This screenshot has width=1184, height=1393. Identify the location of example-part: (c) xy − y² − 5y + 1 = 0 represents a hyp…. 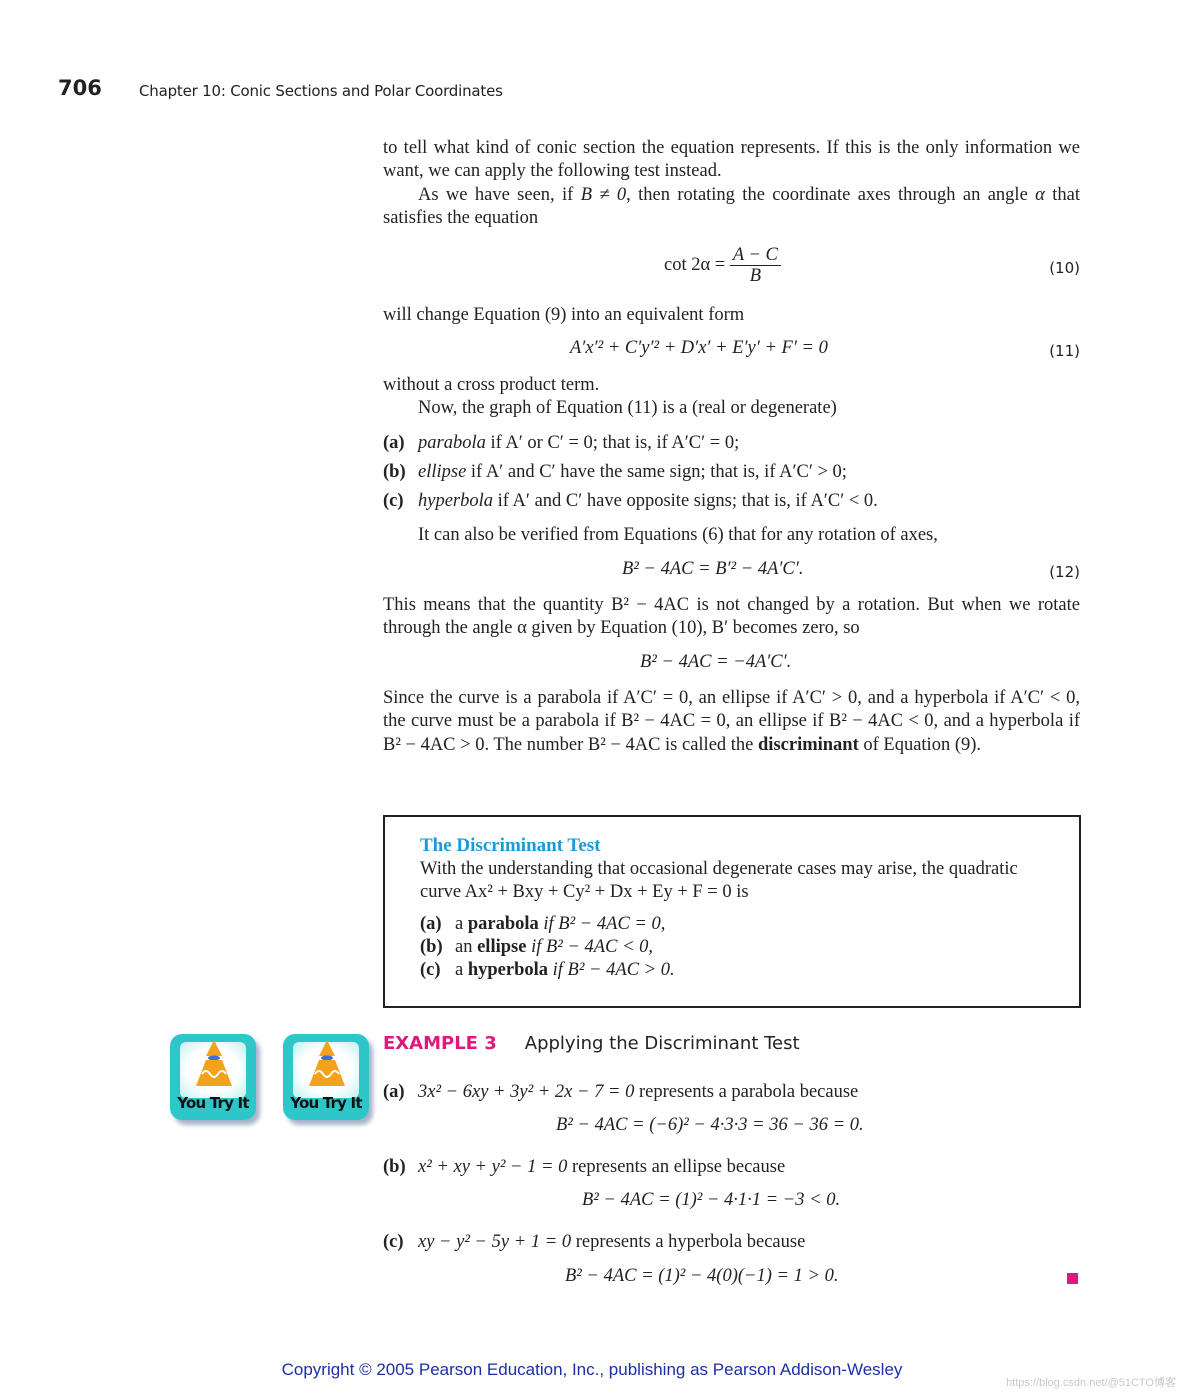
(594, 1242).